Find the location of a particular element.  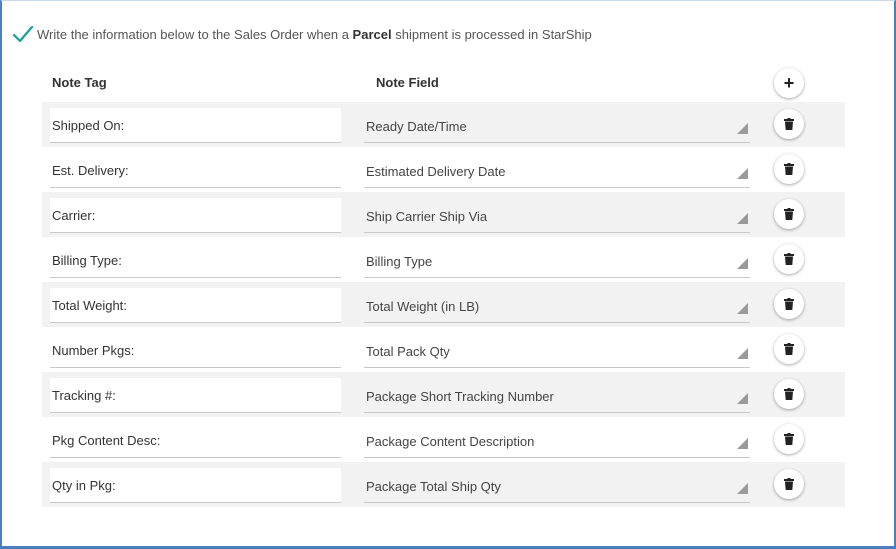

note-field-value: Total Weight (in LB) is located at coordinates (423, 306).